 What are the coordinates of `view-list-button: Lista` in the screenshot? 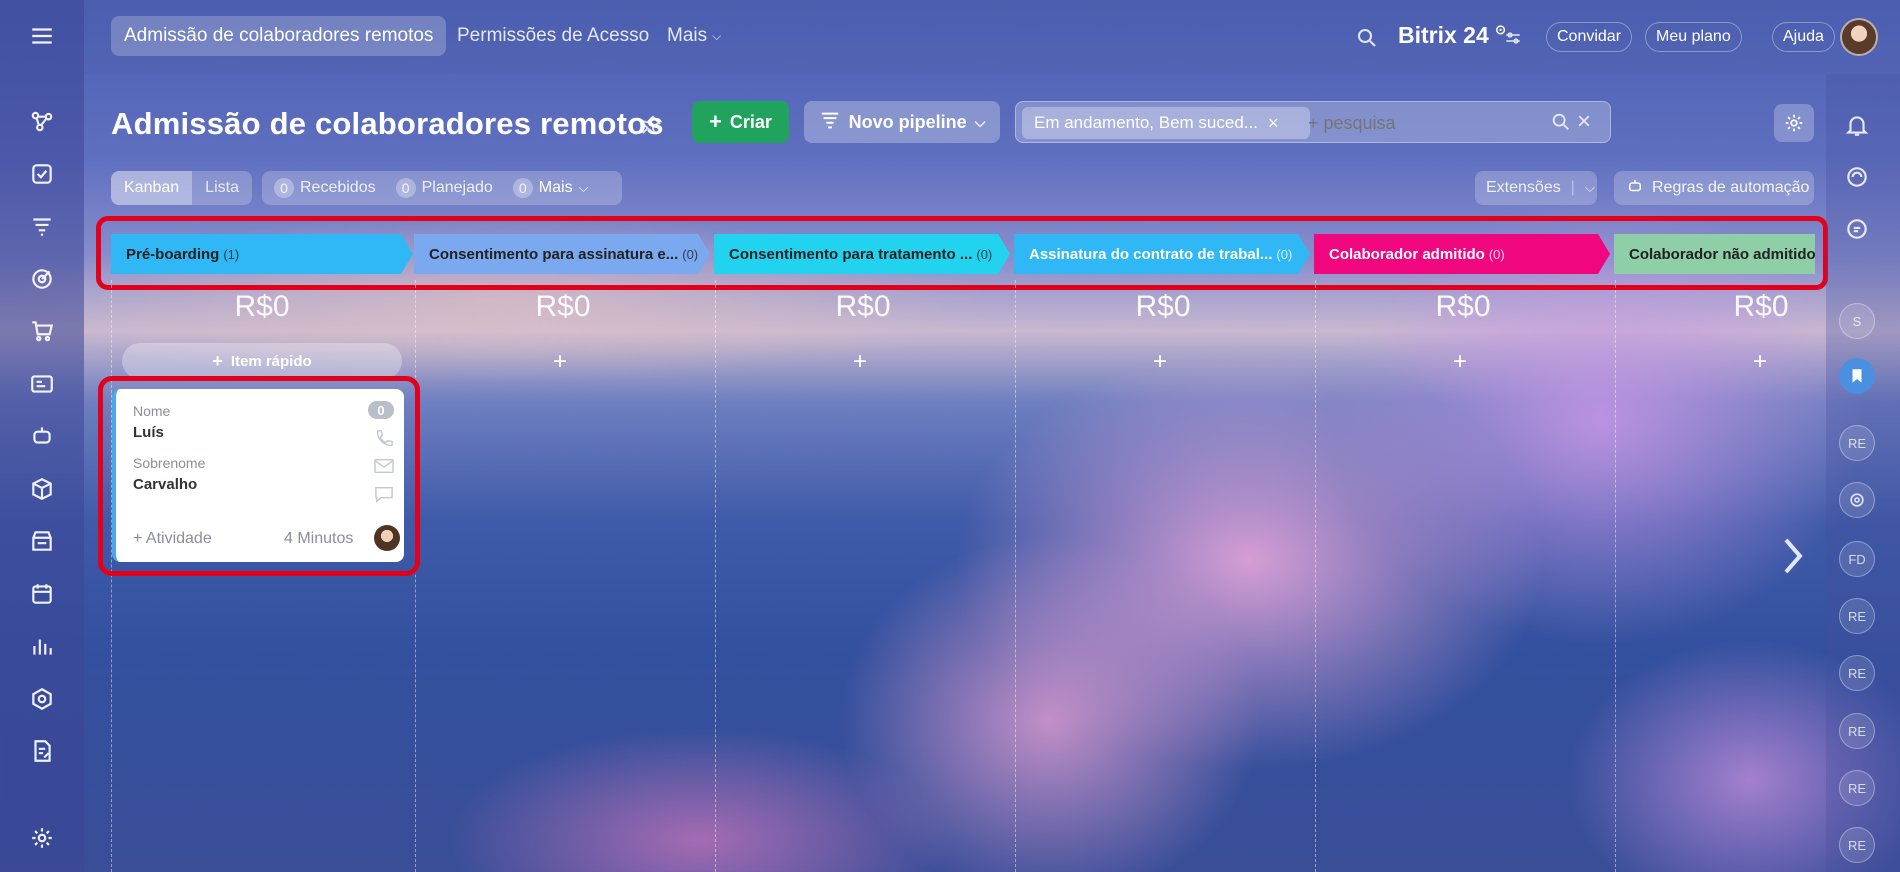 It's located at (222, 188).